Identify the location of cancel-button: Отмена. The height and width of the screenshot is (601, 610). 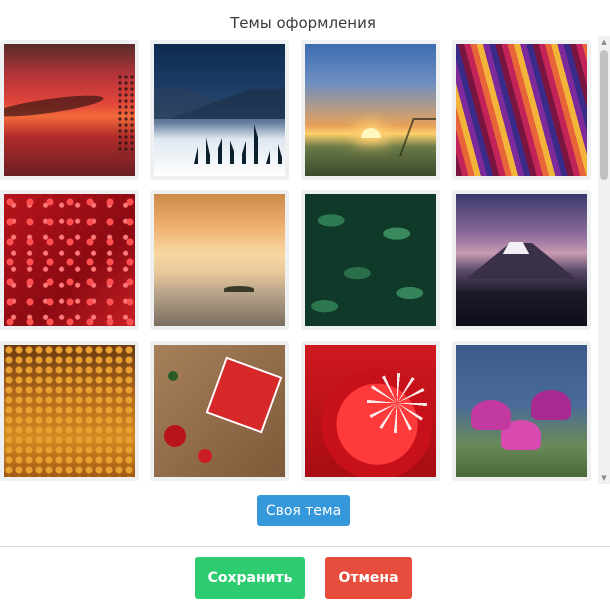
(368, 578).